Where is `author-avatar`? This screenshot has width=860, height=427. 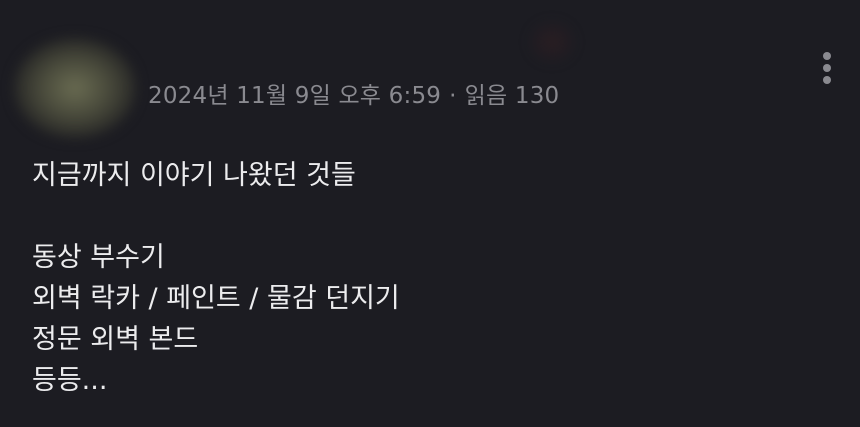
author-avatar is located at coordinates (75, 88).